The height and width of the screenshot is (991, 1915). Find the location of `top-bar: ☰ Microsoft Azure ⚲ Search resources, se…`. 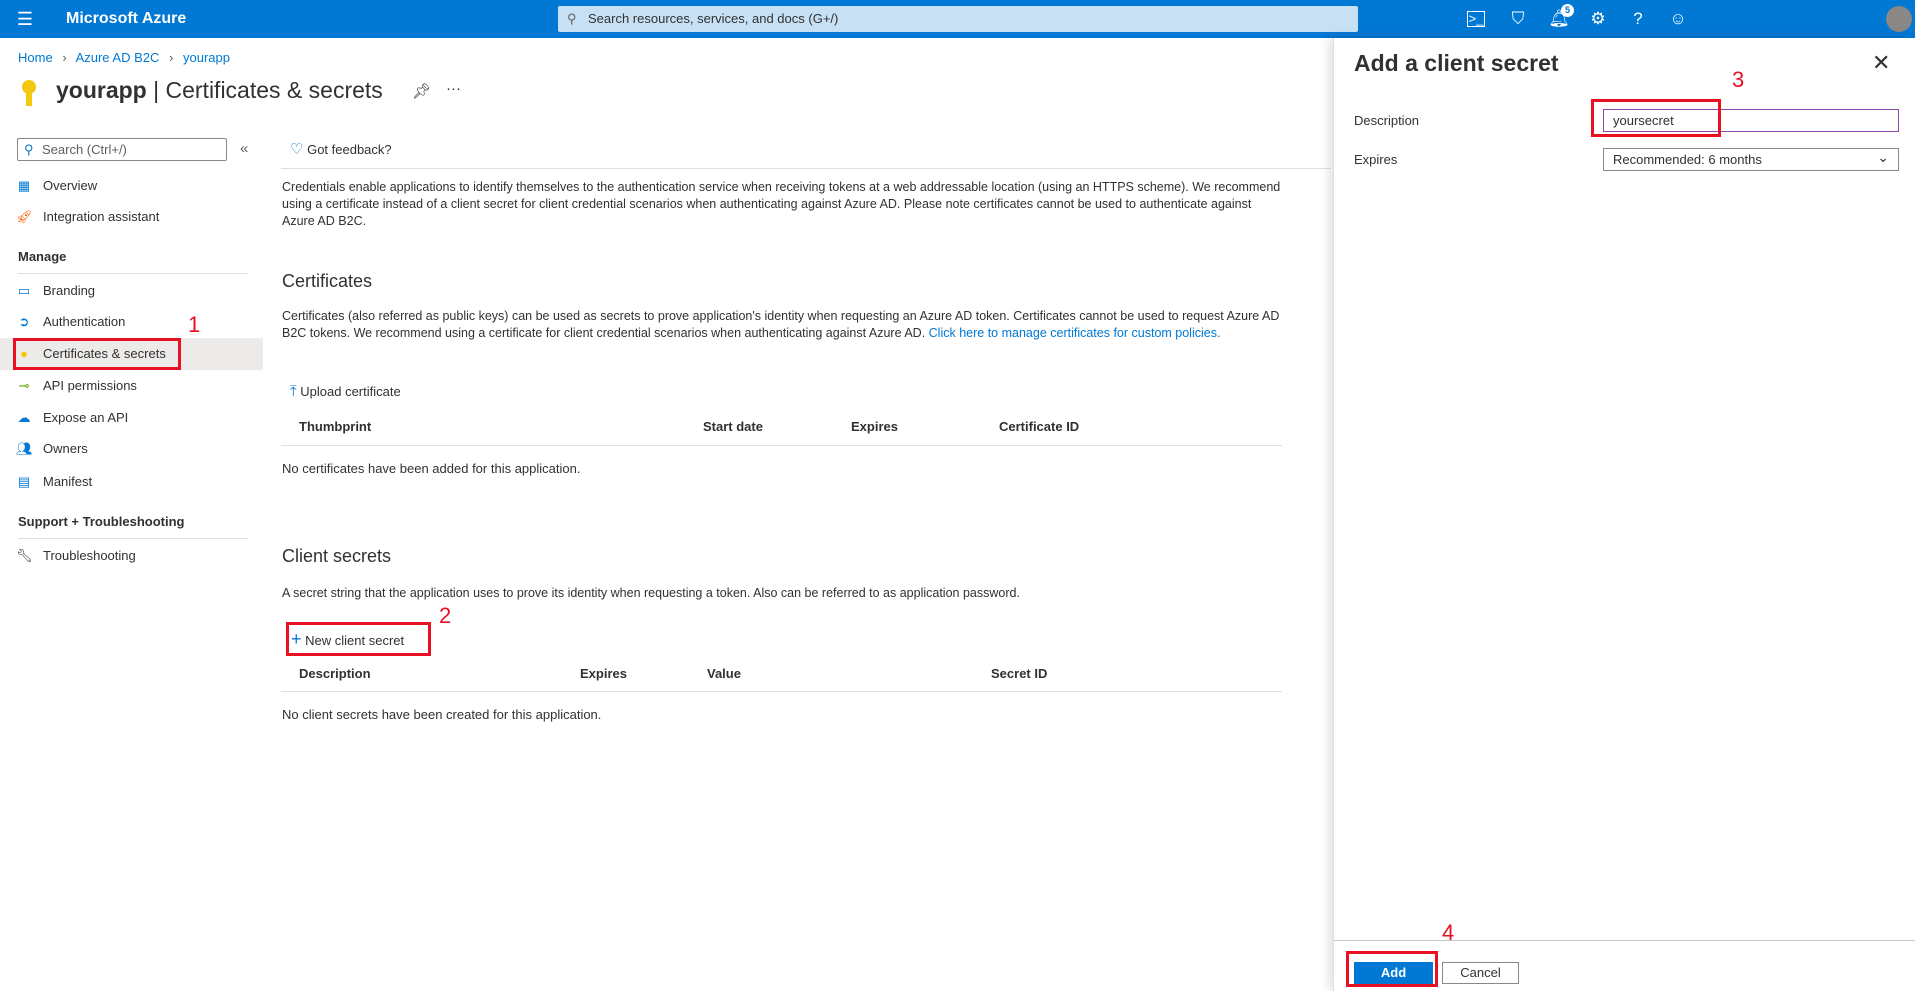

top-bar: ☰ Microsoft Azure ⚲ Search resources, se… is located at coordinates (957, 19).